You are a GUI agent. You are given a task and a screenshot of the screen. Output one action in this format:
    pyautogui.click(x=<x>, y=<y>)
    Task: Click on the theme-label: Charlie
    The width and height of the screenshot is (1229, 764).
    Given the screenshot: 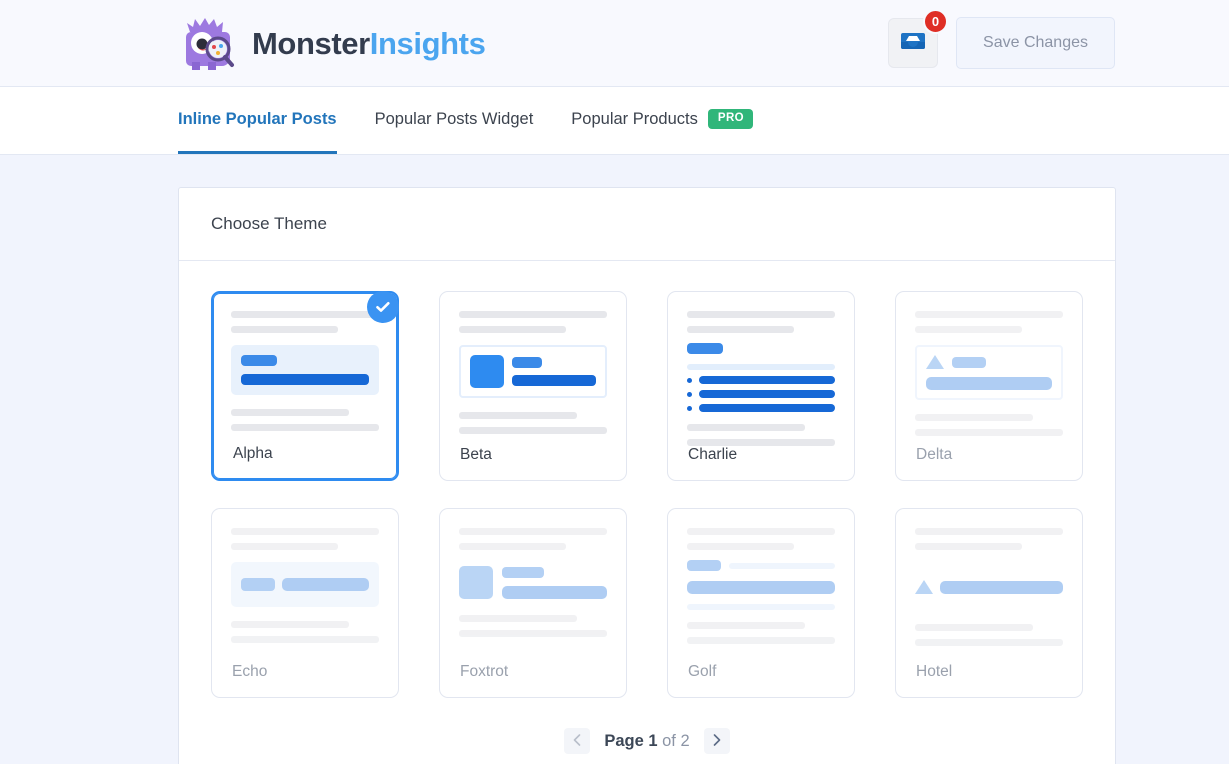 What is the action you would take?
    pyautogui.click(x=713, y=454)
    